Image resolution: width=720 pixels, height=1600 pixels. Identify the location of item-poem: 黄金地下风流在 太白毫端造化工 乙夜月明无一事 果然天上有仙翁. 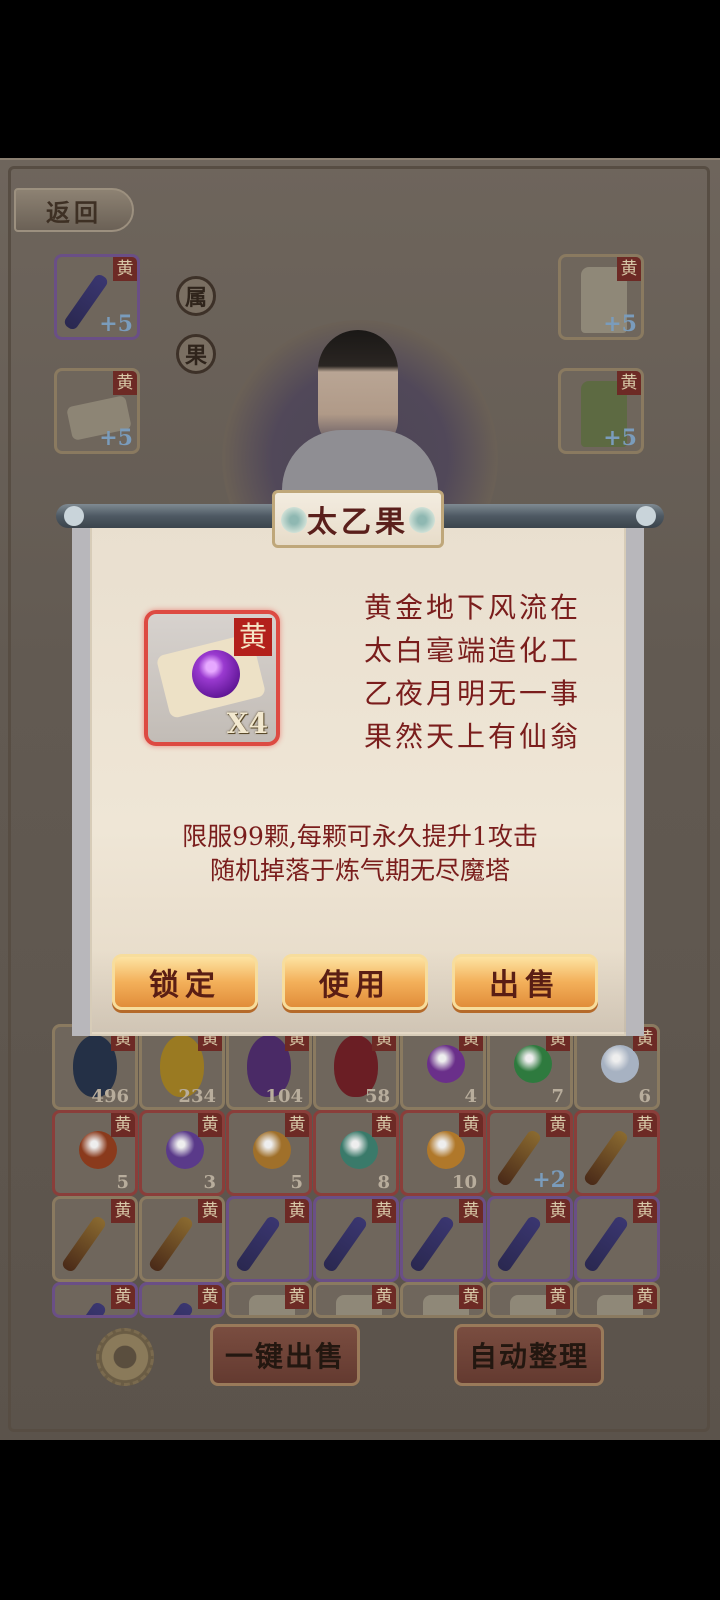
(479, 672).